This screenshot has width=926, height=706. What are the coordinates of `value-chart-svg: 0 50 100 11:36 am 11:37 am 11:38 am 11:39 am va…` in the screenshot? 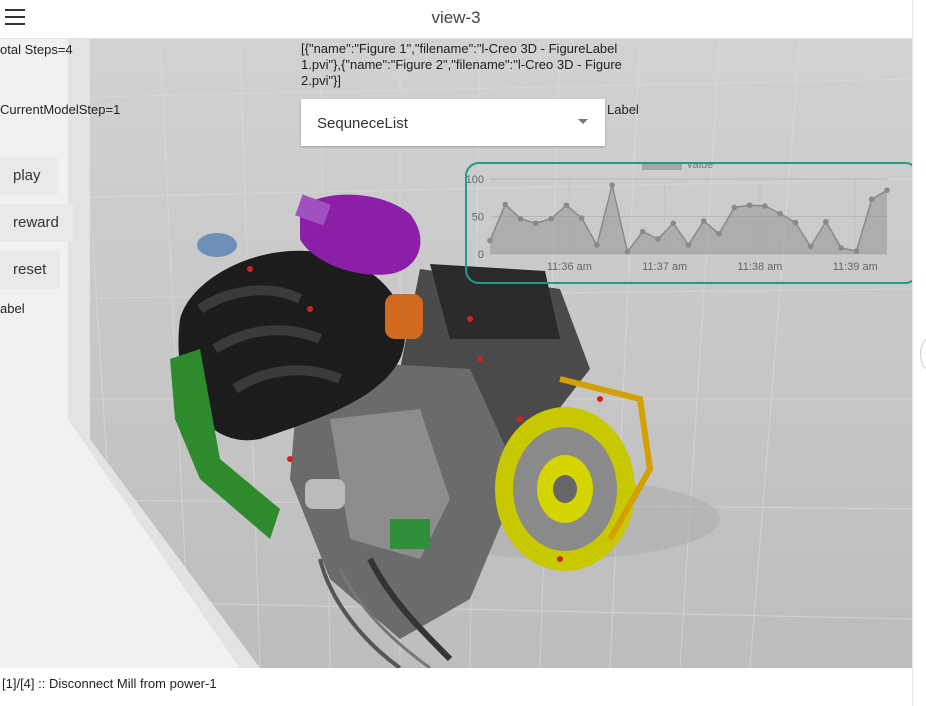 It's located at (678, 216).